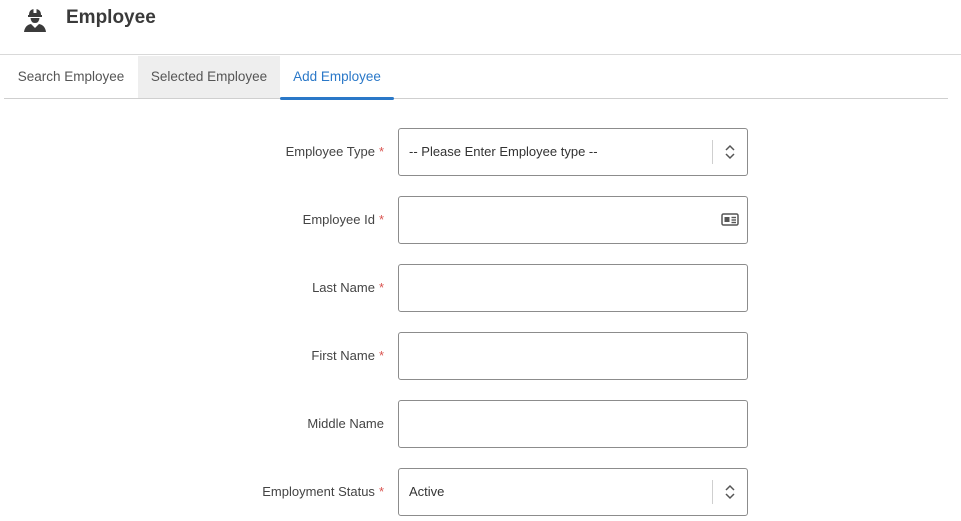 The image size is (961, 521). What do you see at coordinates (561, 425) in the screenshot?
I see `middle-name-input` at bounding box center [561, 425].